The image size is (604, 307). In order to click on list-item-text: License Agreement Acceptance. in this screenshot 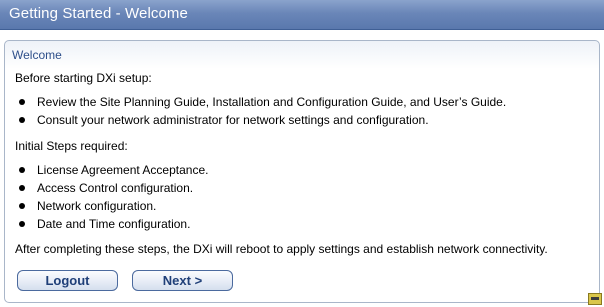, I will do `click(123, 170)`.